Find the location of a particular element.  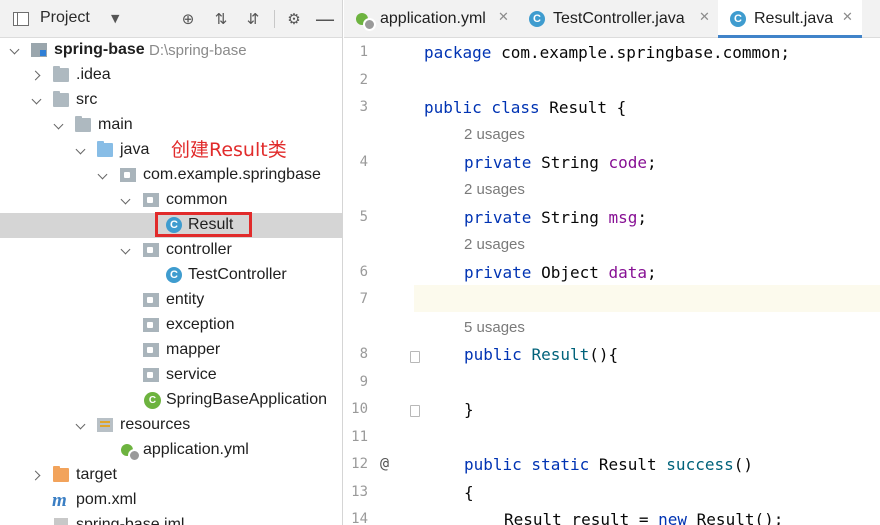

code-line-8: public Result(){ is located at coordinates (541, 354).